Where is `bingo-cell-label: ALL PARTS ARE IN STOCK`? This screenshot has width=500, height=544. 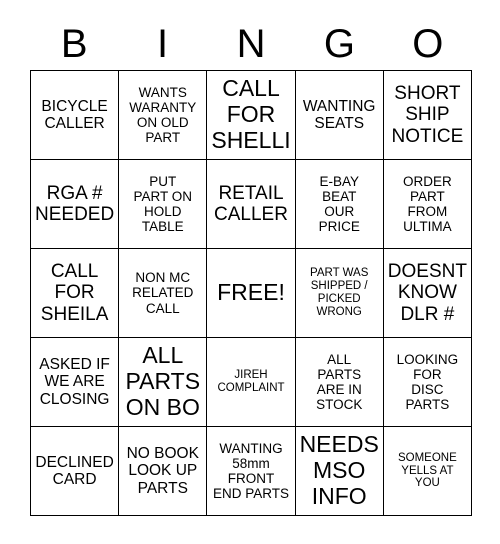 bingo-cell-label: ALL PARTS ARE IN STOCK is located at coordinates (339, 382).